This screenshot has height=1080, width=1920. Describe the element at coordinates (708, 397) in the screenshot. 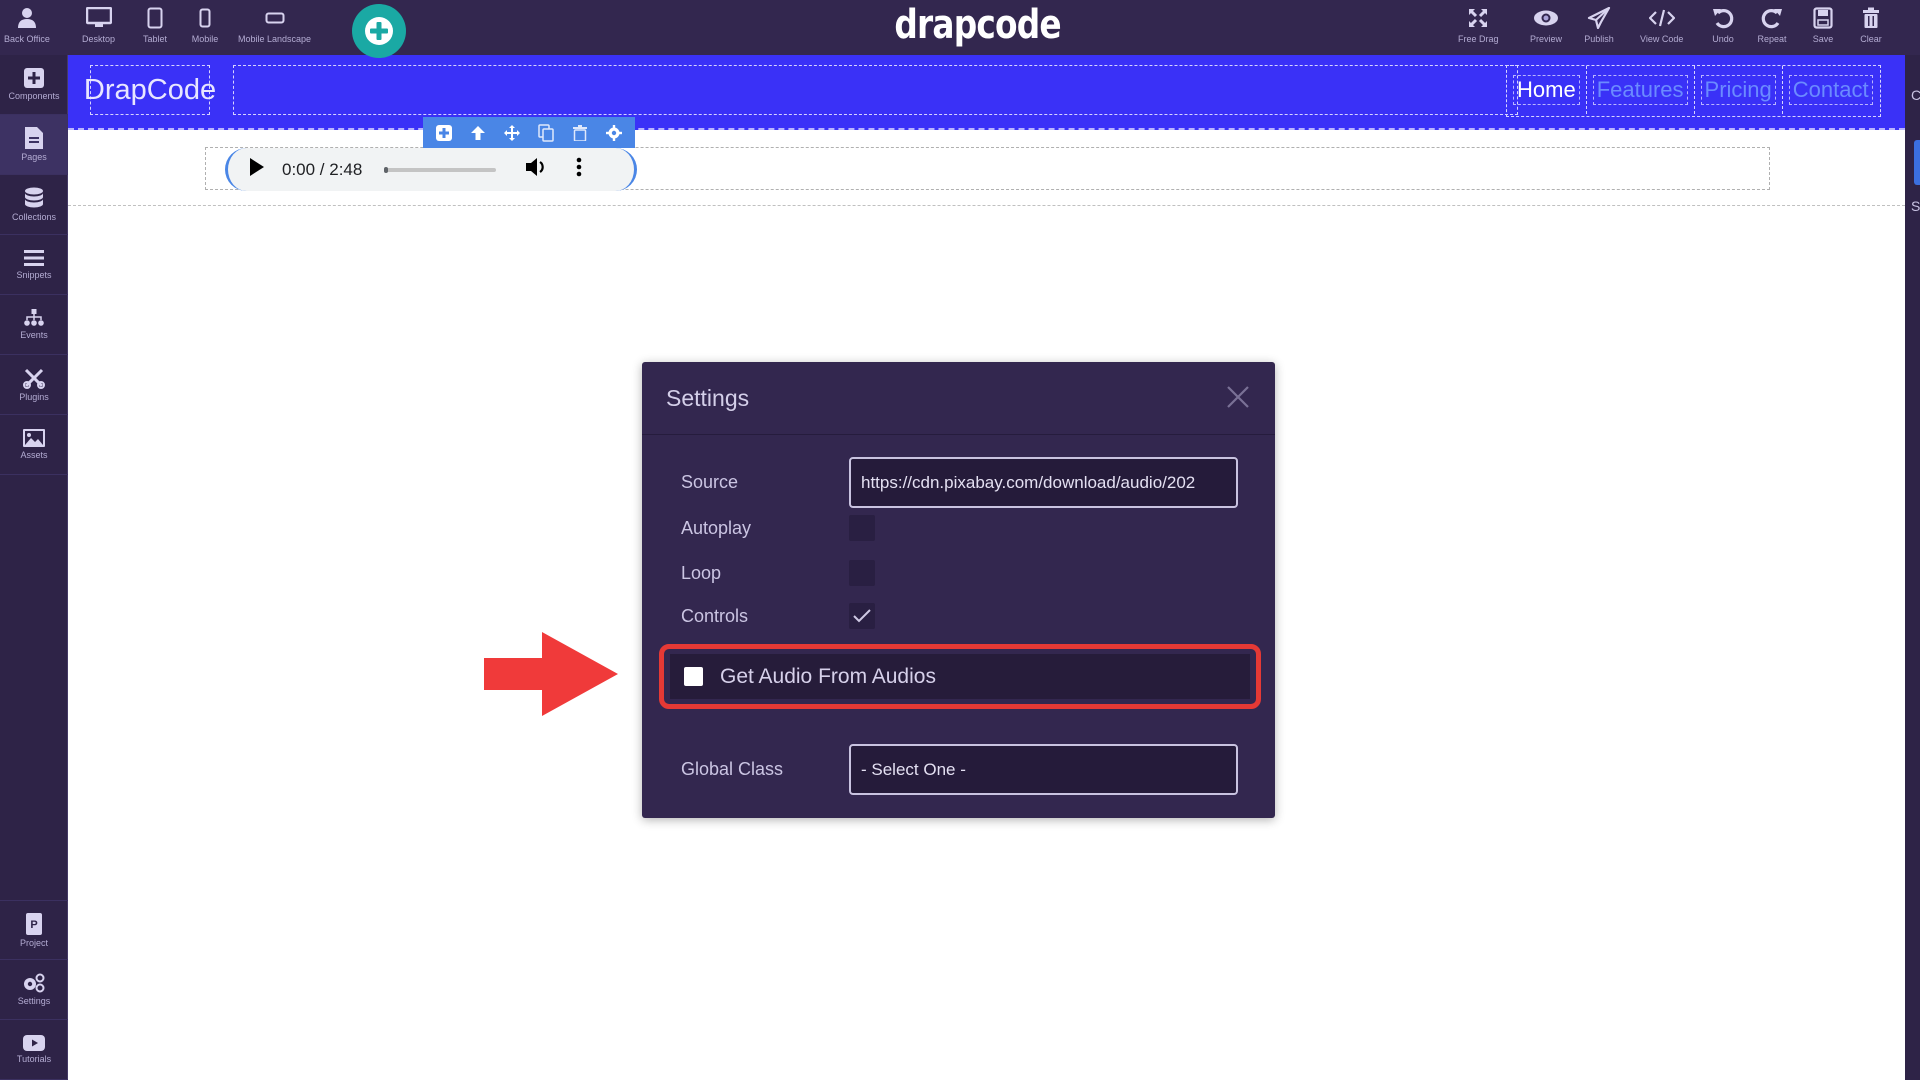

I see `modal-title: Settings` at that location.